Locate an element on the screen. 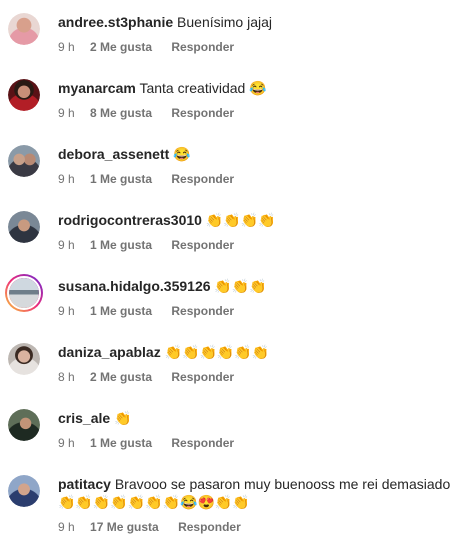 Image resolution: width=451 pixels, height=538 pixels. comment-text: 👏 is located at coordinates (123, 418).